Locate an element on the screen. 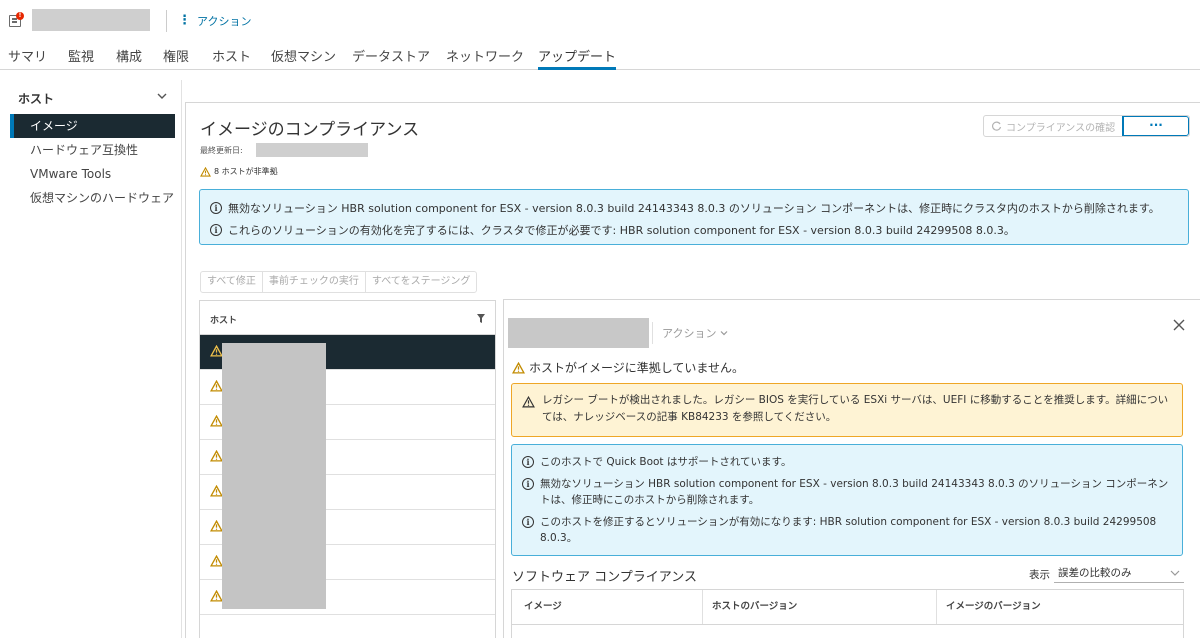 Image resolution: width=1200 pixels, height=638 pixels. cluster-alert-icon: ! is located at coordinates (16, 20).